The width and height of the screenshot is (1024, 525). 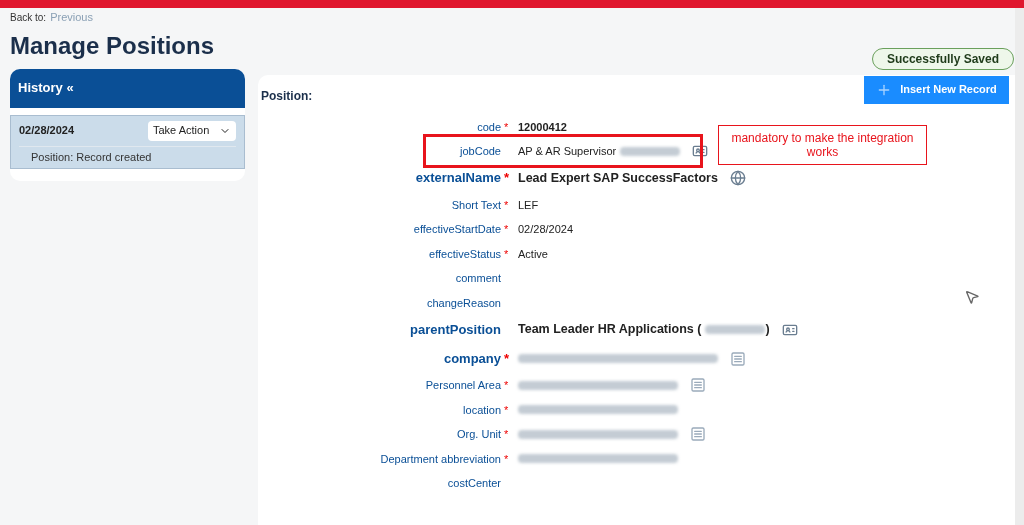 I want to click on history-title: History «, so click(x=46, y=88).